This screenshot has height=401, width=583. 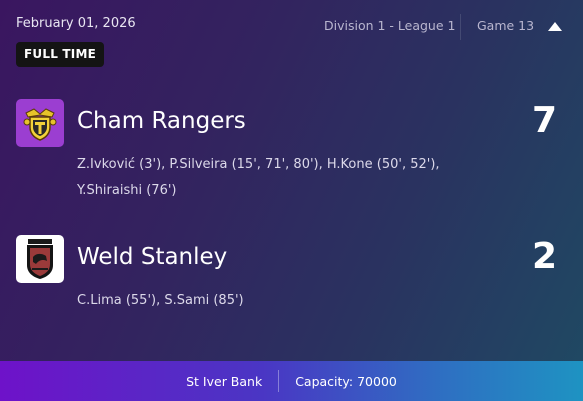 I want to click on away-crest-icon, so click(x=40, y=259).